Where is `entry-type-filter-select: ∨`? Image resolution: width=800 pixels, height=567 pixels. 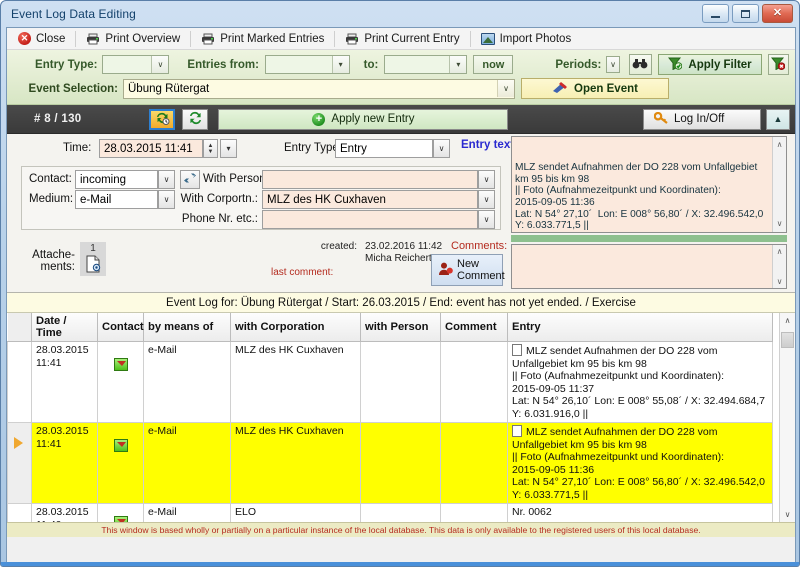 entry-type-filter-select: ∨ is located at coordinates (136, 64).